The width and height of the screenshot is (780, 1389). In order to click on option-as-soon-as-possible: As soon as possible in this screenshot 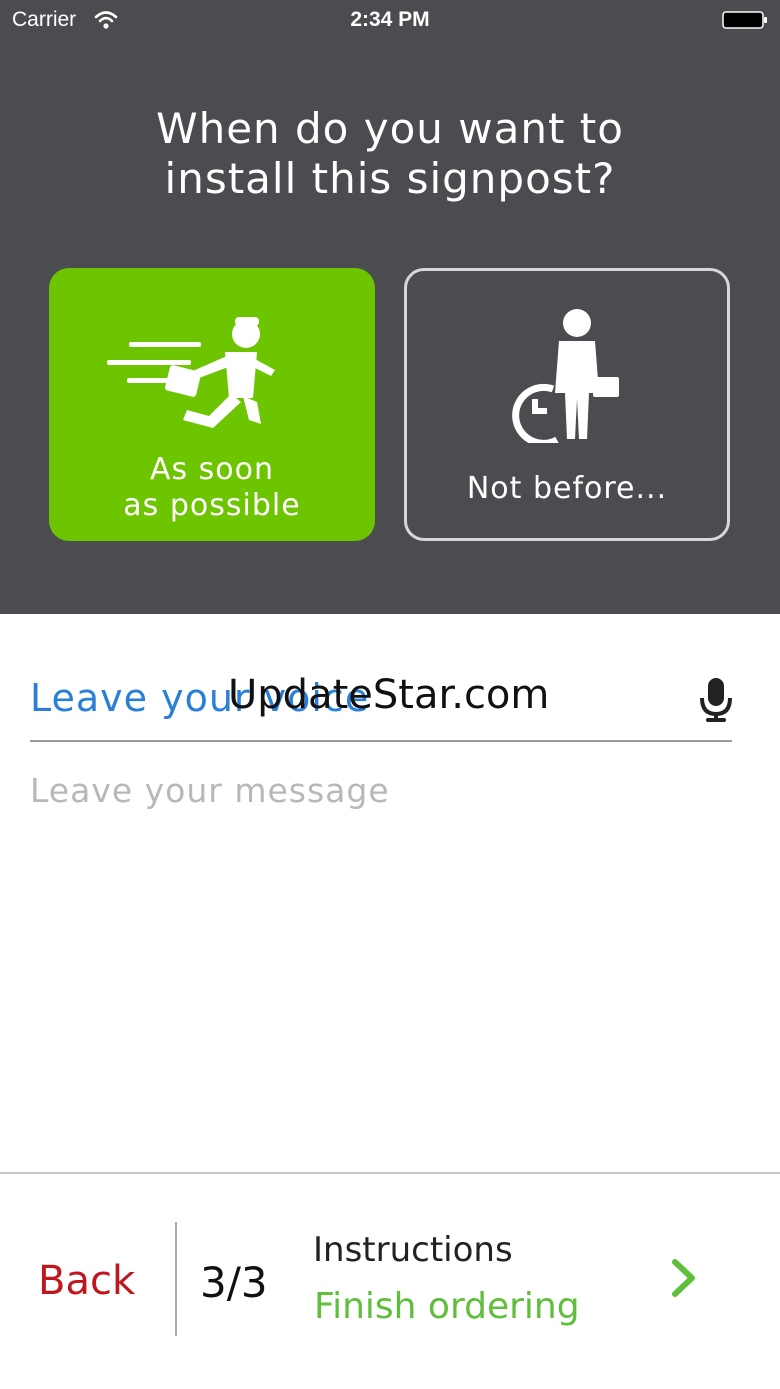, I will do `click(212, 404)`.